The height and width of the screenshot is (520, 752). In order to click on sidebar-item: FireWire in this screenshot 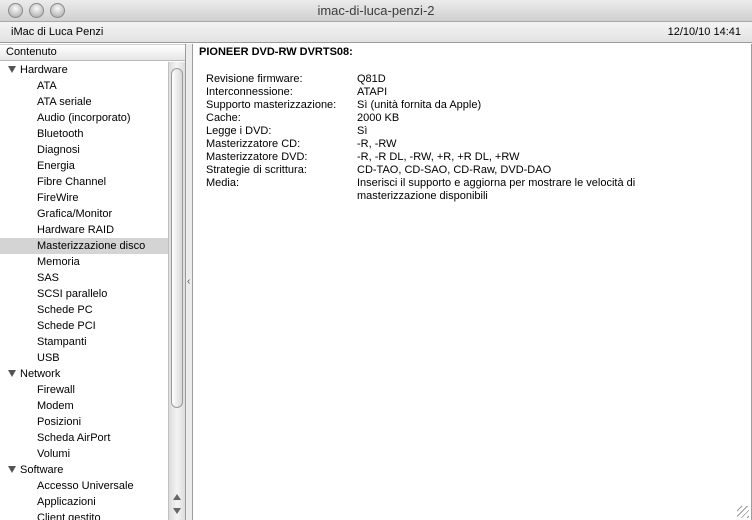, I will do `click(84, 198)`.